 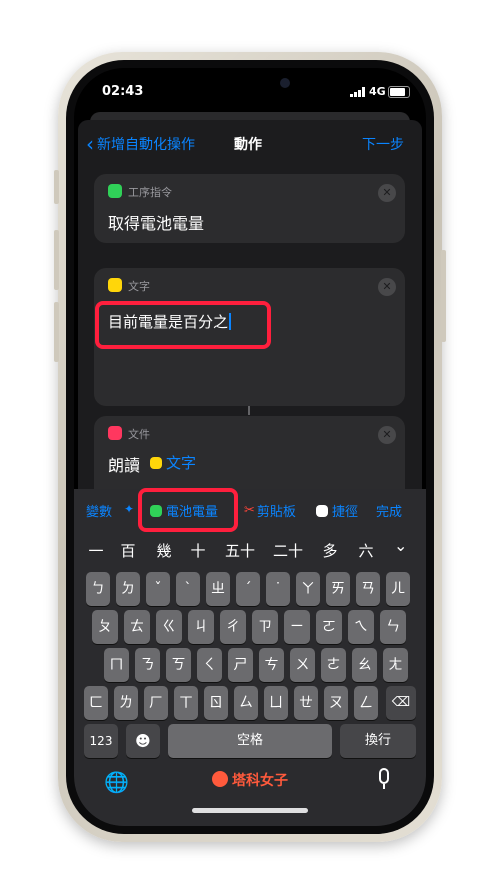 I want to click on candidate-word: 五十, so click(x=240, y=550).